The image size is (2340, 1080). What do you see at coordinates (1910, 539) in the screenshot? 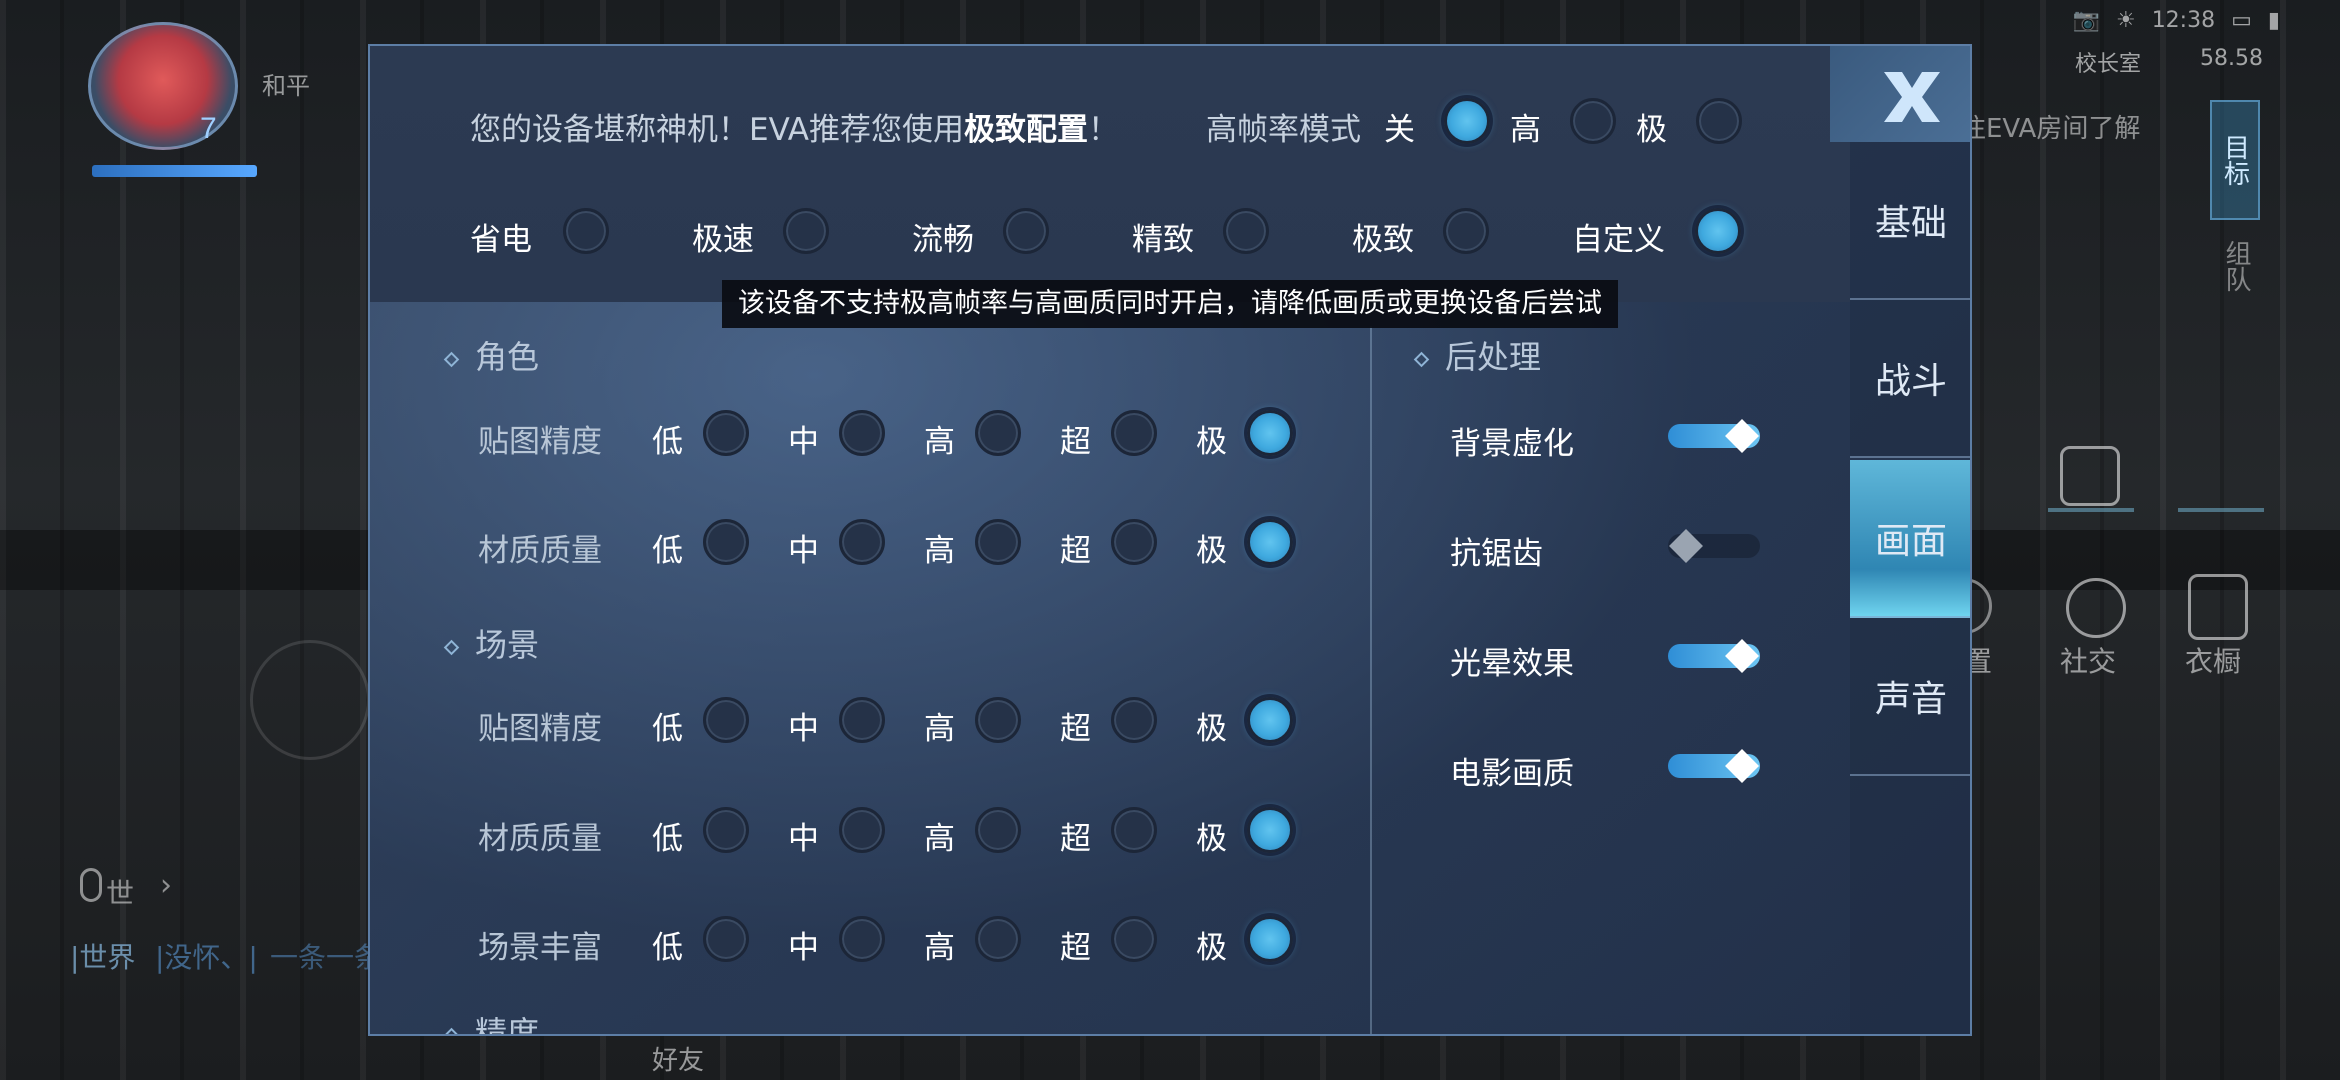
I see `tab-graphics: 画面` at bounding box center [1910, 539].